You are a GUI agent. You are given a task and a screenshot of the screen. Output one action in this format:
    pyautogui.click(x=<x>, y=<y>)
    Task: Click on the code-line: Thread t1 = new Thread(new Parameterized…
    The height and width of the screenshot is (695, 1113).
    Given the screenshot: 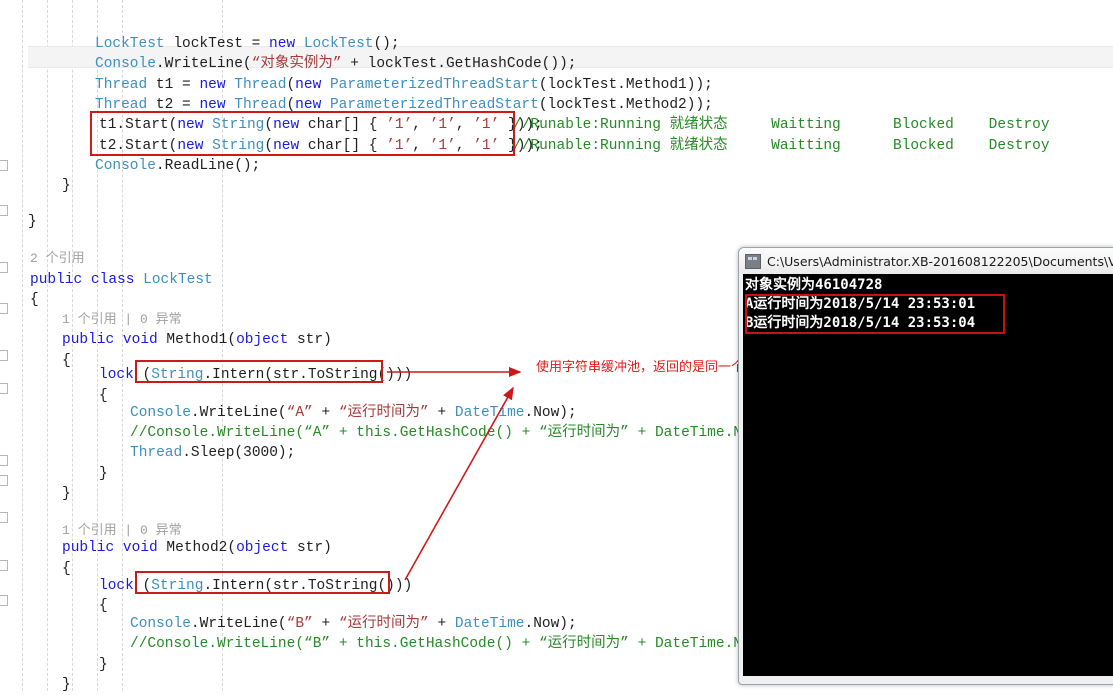 What is the action you would take?
    pyautogui.click(x=404, y=85)
    